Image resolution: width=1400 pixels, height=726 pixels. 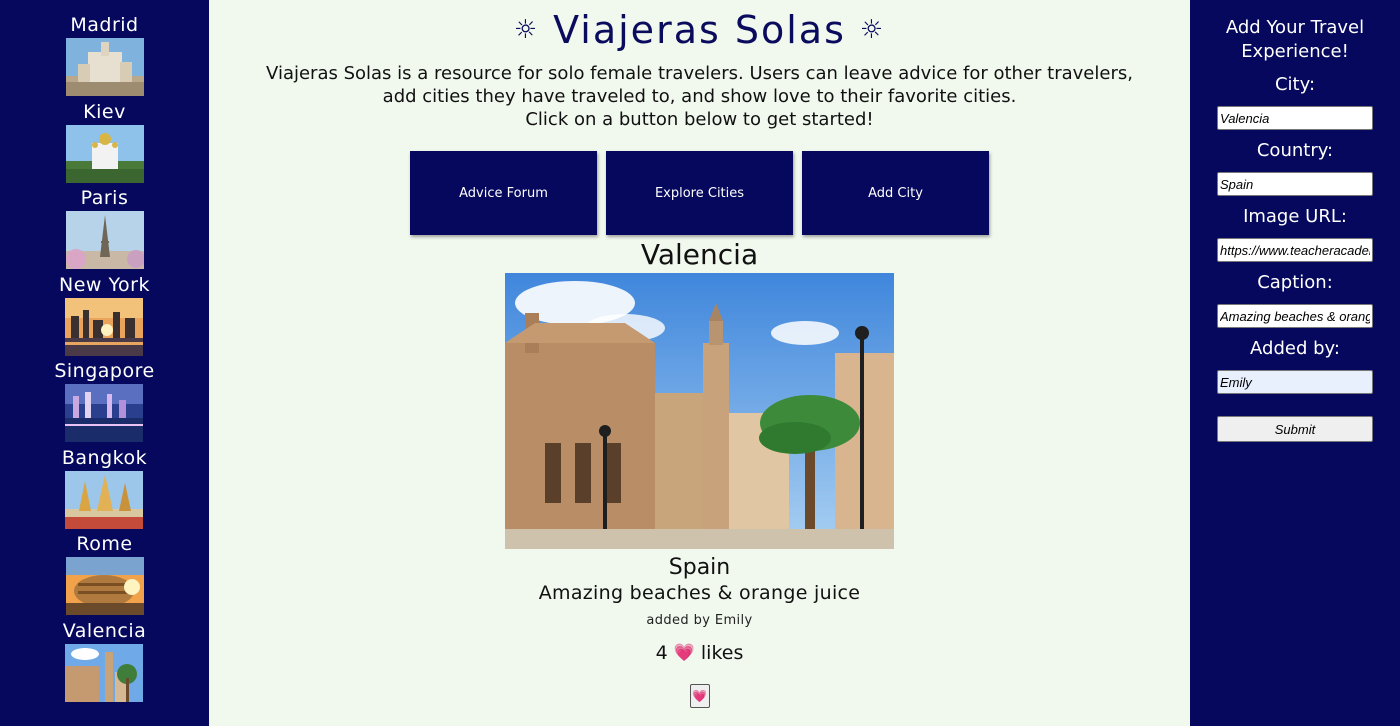 I want to click on sidebar-city-paris: Paris, so click(x=104, y=228).